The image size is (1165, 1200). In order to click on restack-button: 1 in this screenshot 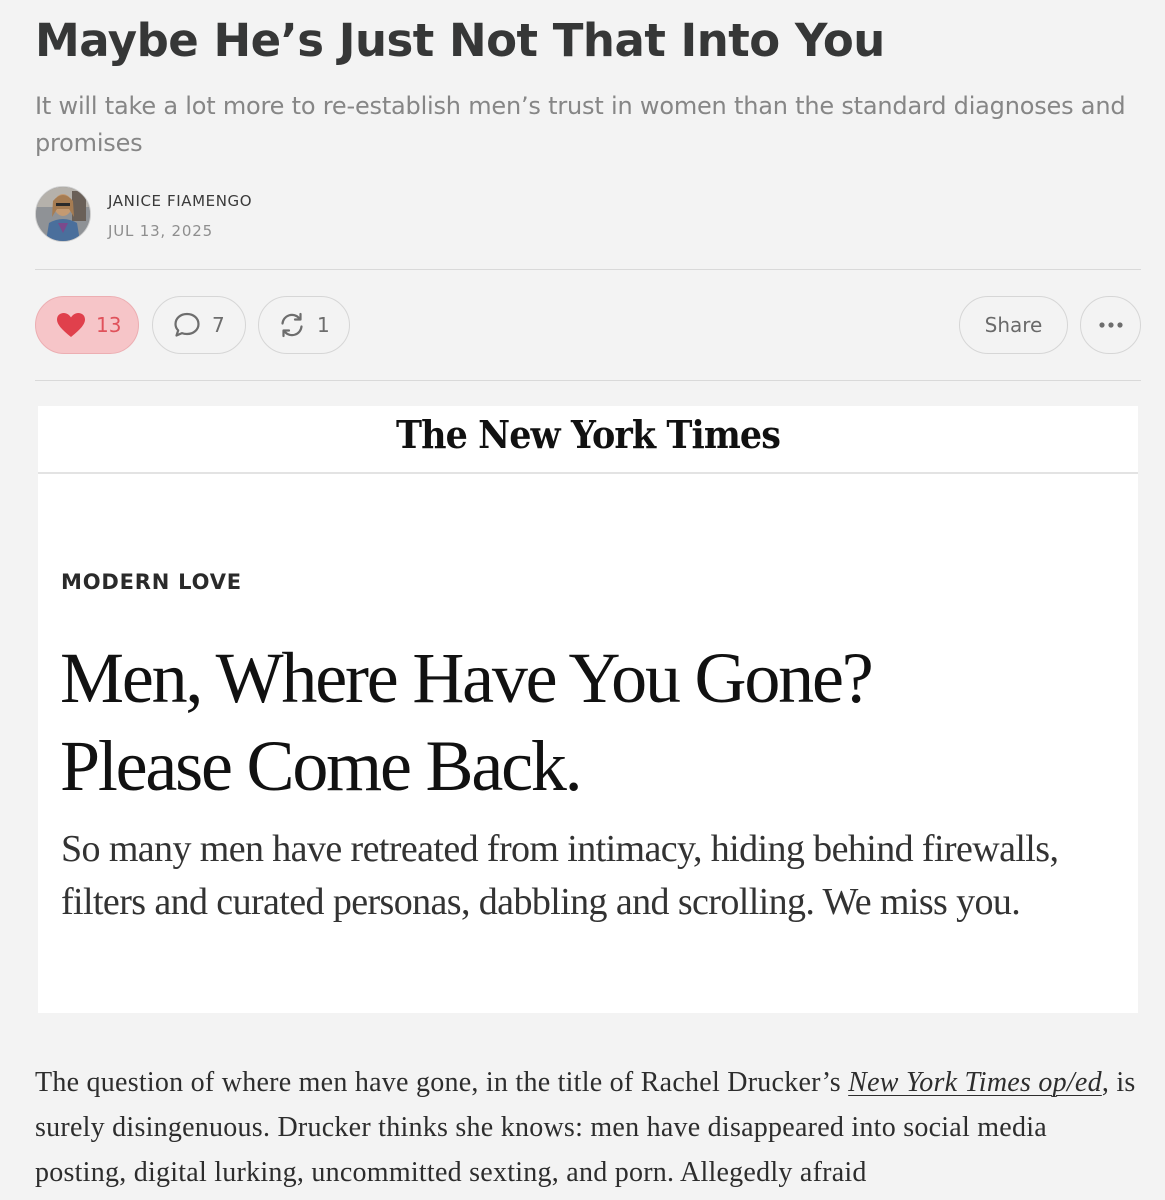, I will do `click(304, 325)`.